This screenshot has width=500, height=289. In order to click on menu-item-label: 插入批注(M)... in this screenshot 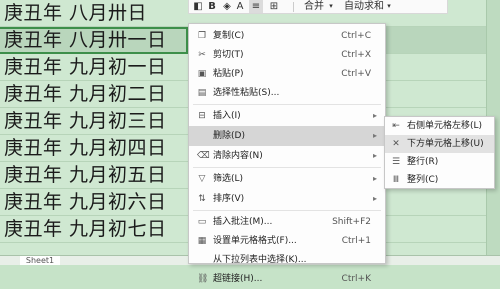, I will do `click(243, 222)`.